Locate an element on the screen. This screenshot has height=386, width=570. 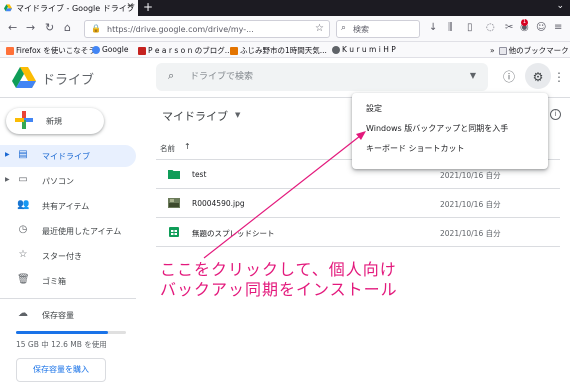
file-name: test is located at coordinates (199, 174).